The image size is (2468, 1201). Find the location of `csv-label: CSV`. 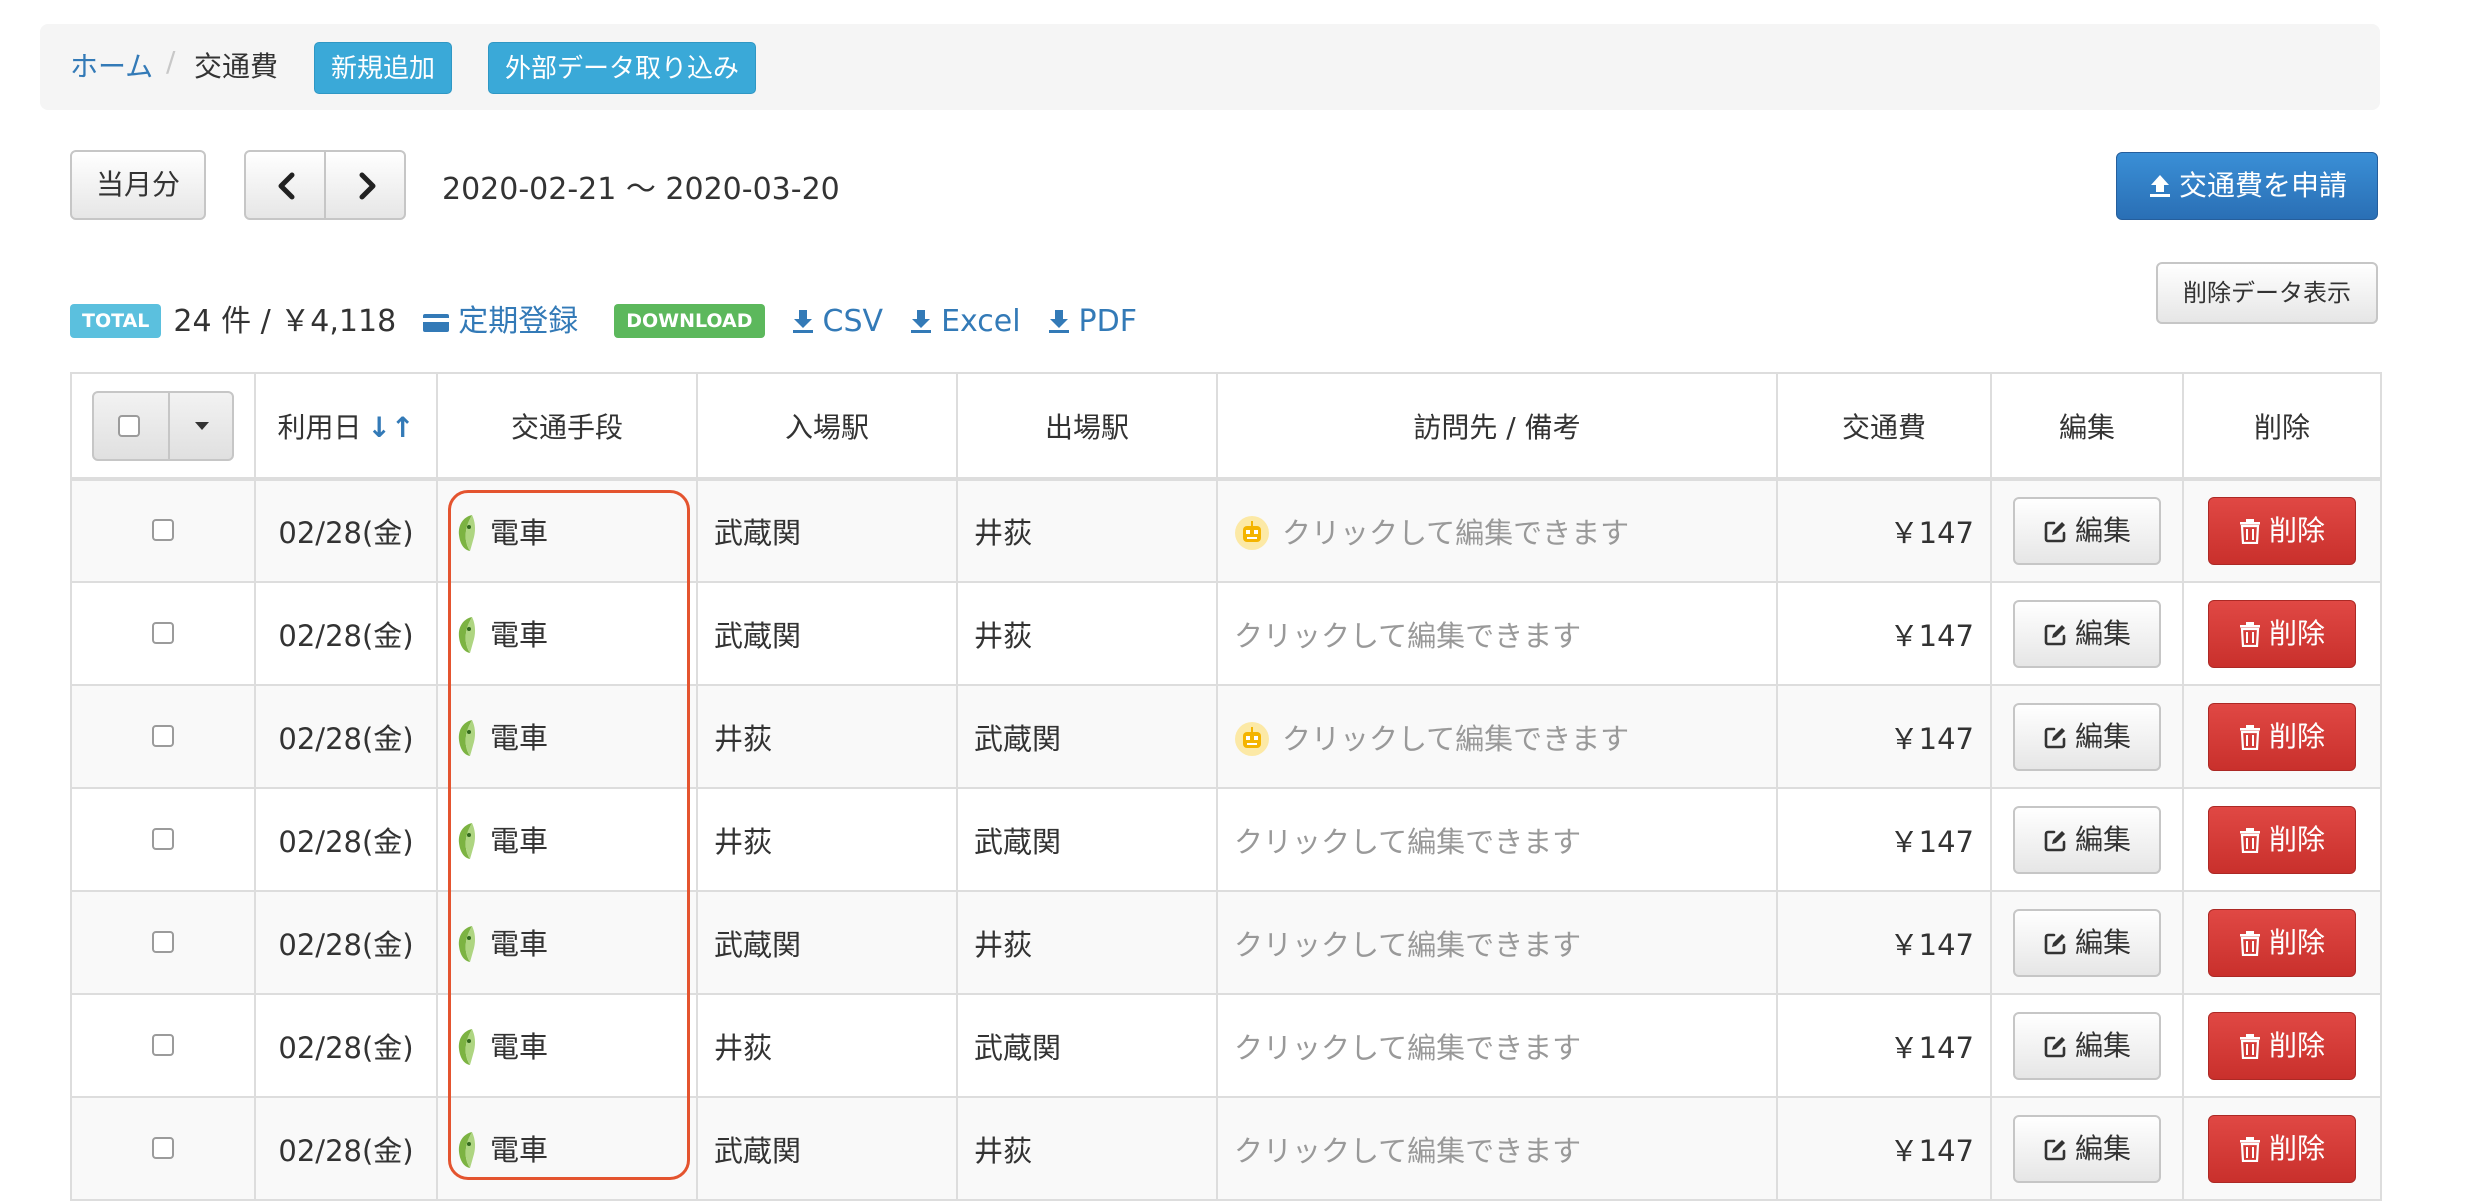

csv-label: CSV is located at coordinates (853, 321).